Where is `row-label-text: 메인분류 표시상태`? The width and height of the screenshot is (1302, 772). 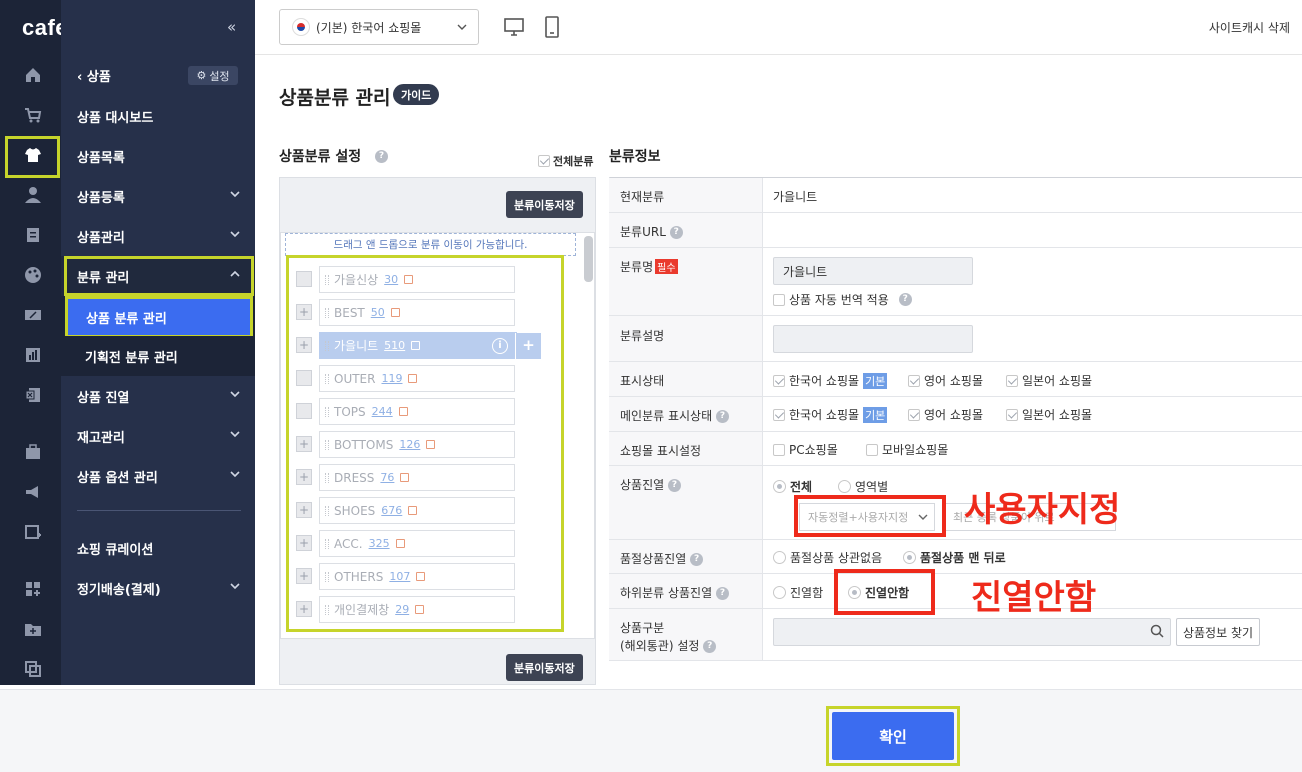 row-label-text: 메인분류 표시상태 is located at coordinates (666, 416).